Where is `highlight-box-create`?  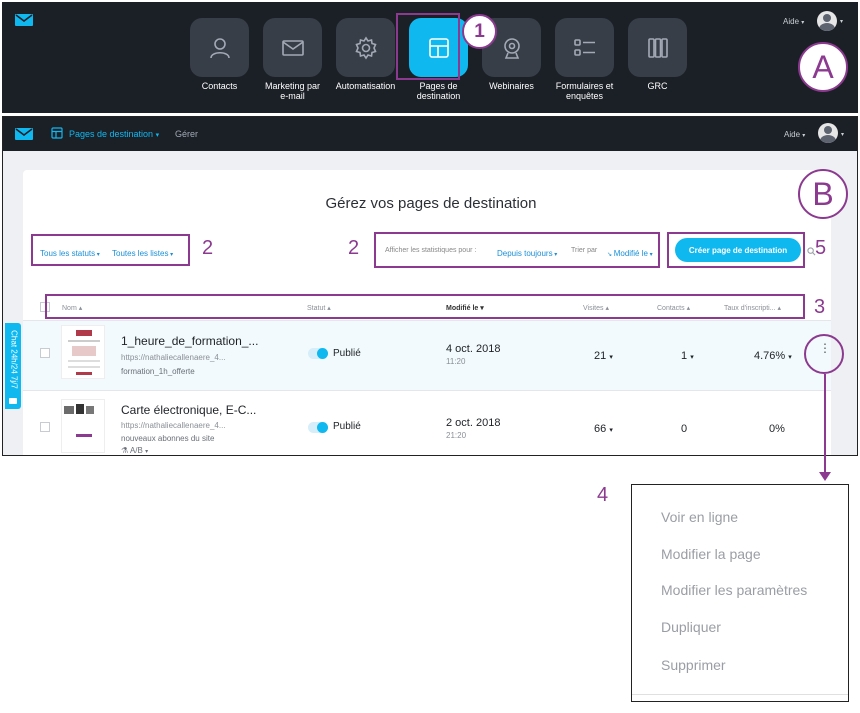 highlight-box-create is located at coordinates (736, 250).